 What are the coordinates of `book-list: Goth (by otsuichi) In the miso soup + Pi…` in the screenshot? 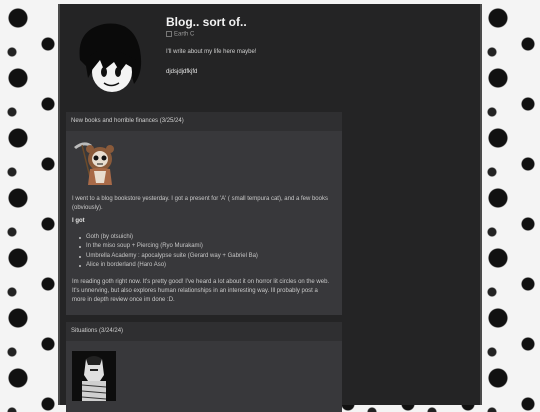 It's located at (166, 251).